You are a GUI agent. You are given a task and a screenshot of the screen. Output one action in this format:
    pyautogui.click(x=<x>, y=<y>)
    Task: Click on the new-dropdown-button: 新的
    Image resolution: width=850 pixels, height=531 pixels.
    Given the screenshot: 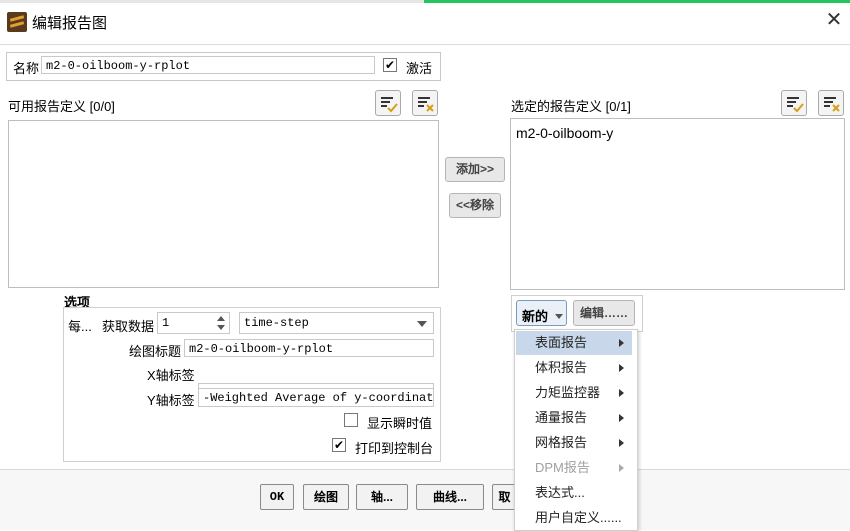 What is the action you would take?
    pyautogui.click(x=541, y=313)
    